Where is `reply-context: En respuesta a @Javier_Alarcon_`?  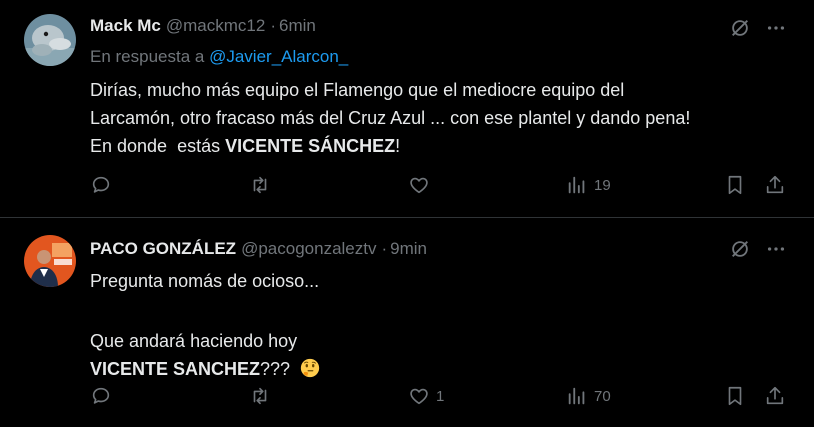 reply-context: En respuesta a @Javier_Alarcon_ is located at coordinates (219, 57).